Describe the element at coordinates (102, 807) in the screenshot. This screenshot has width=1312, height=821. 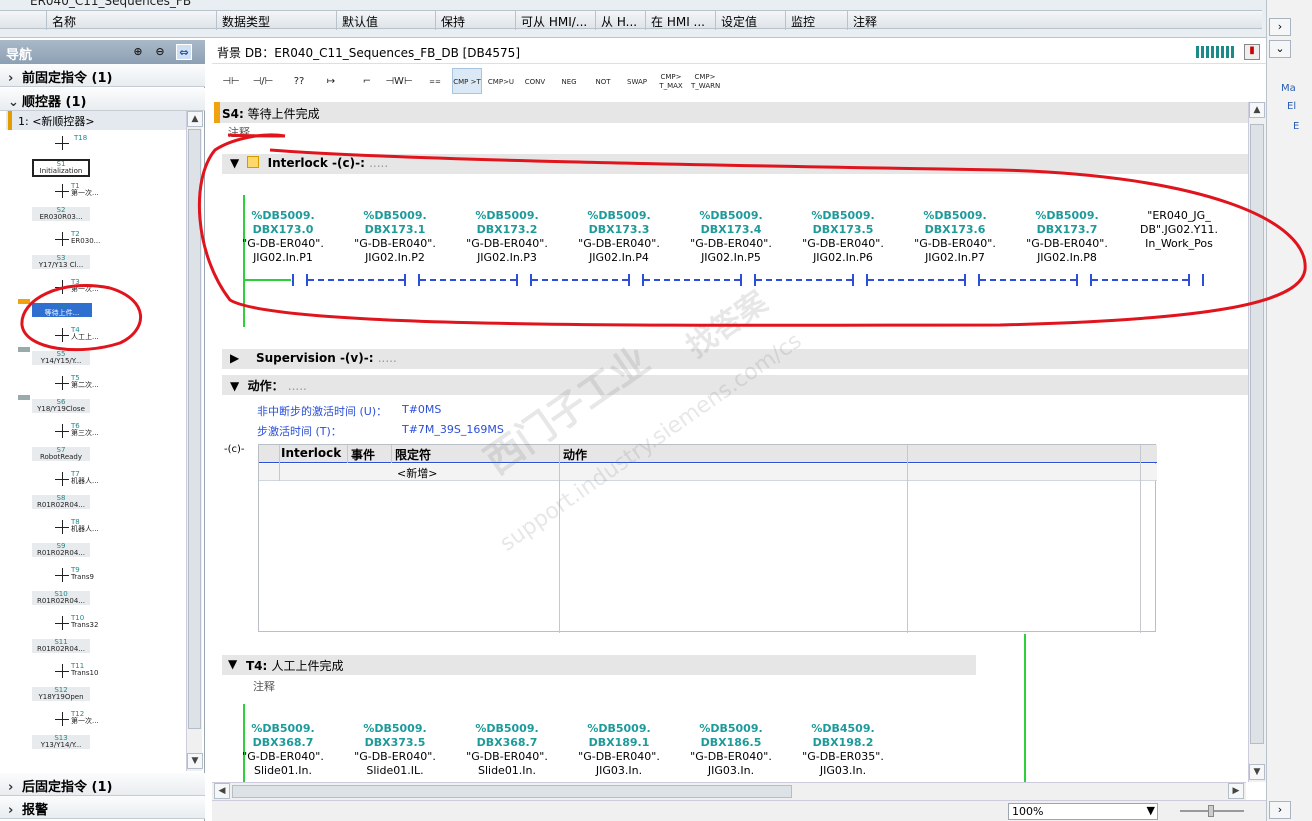
I see `nav-section-alarms: › 报警` at that location.